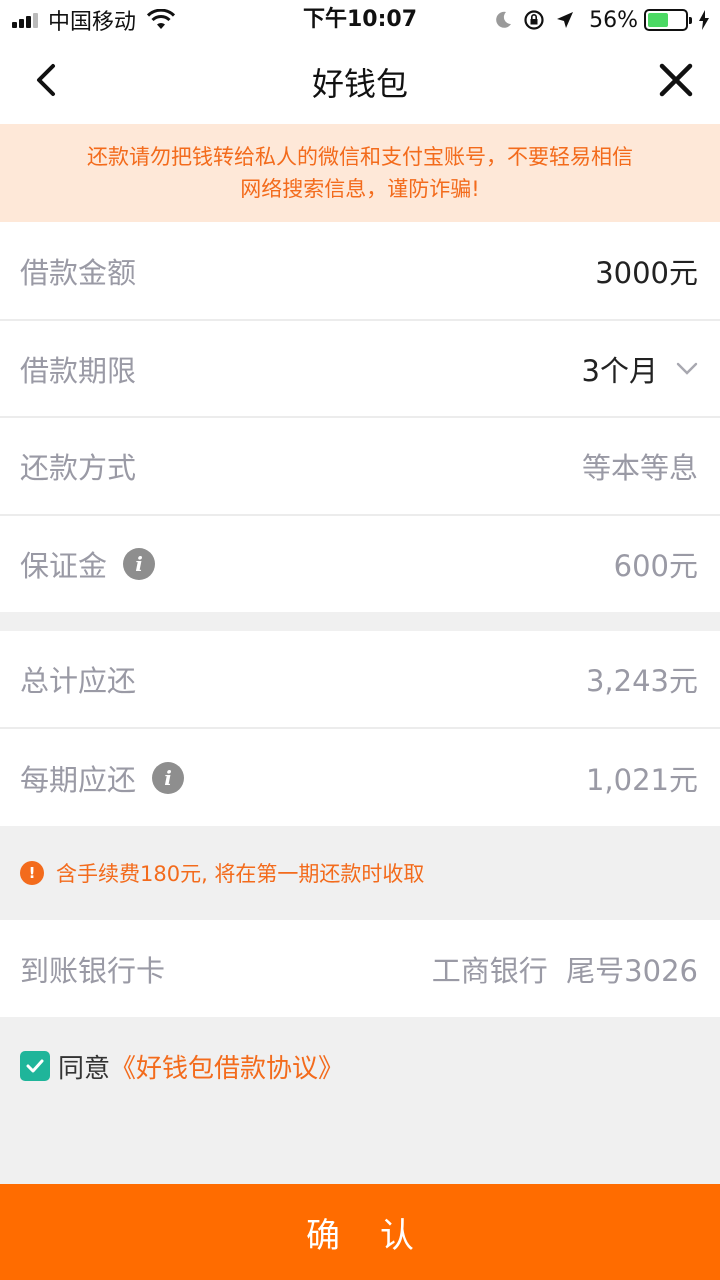 Image resolution: width=720 pixels, height=1280 pixels. Describe the element at coordinates (619, 370) in the screenshot. I see `loan-term-value: 3个月` at that location.